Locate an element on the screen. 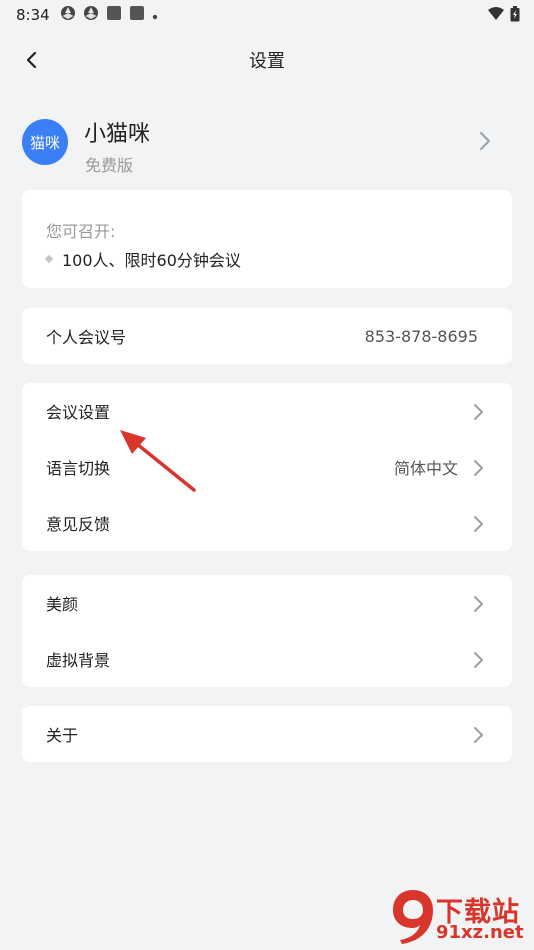  watermark-url: 91xz.net is located at coordinates (480, 932).